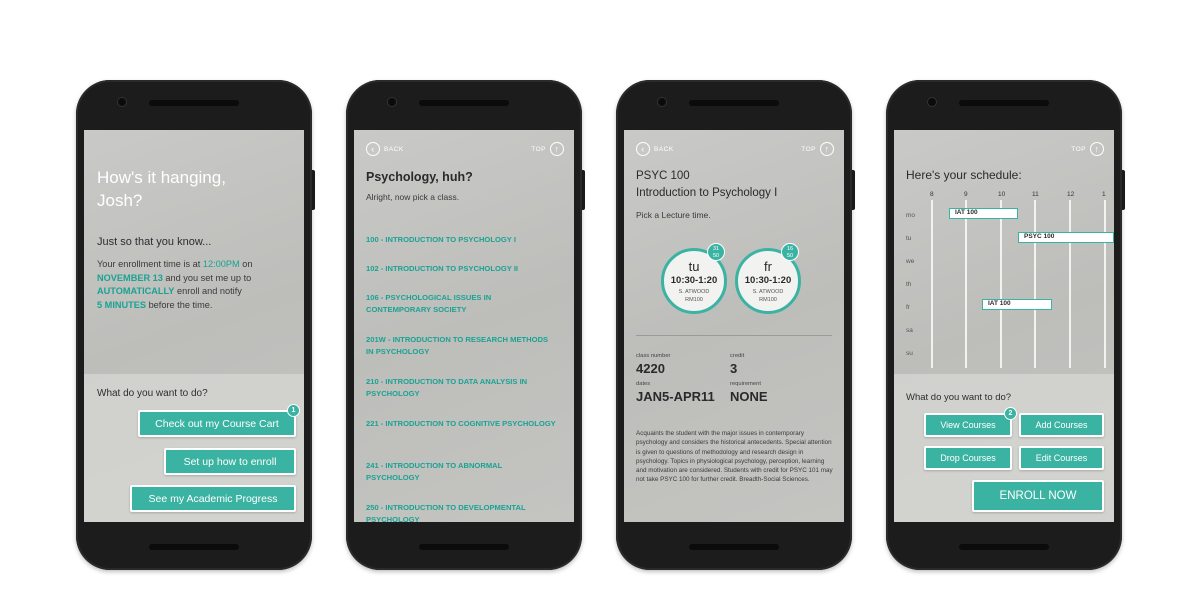 The height and width of the screenshot is (600, 1200). Describe the element at coordinates (207, 277) in the screenshot. I see `notice-text: and you set me up to` at that location.